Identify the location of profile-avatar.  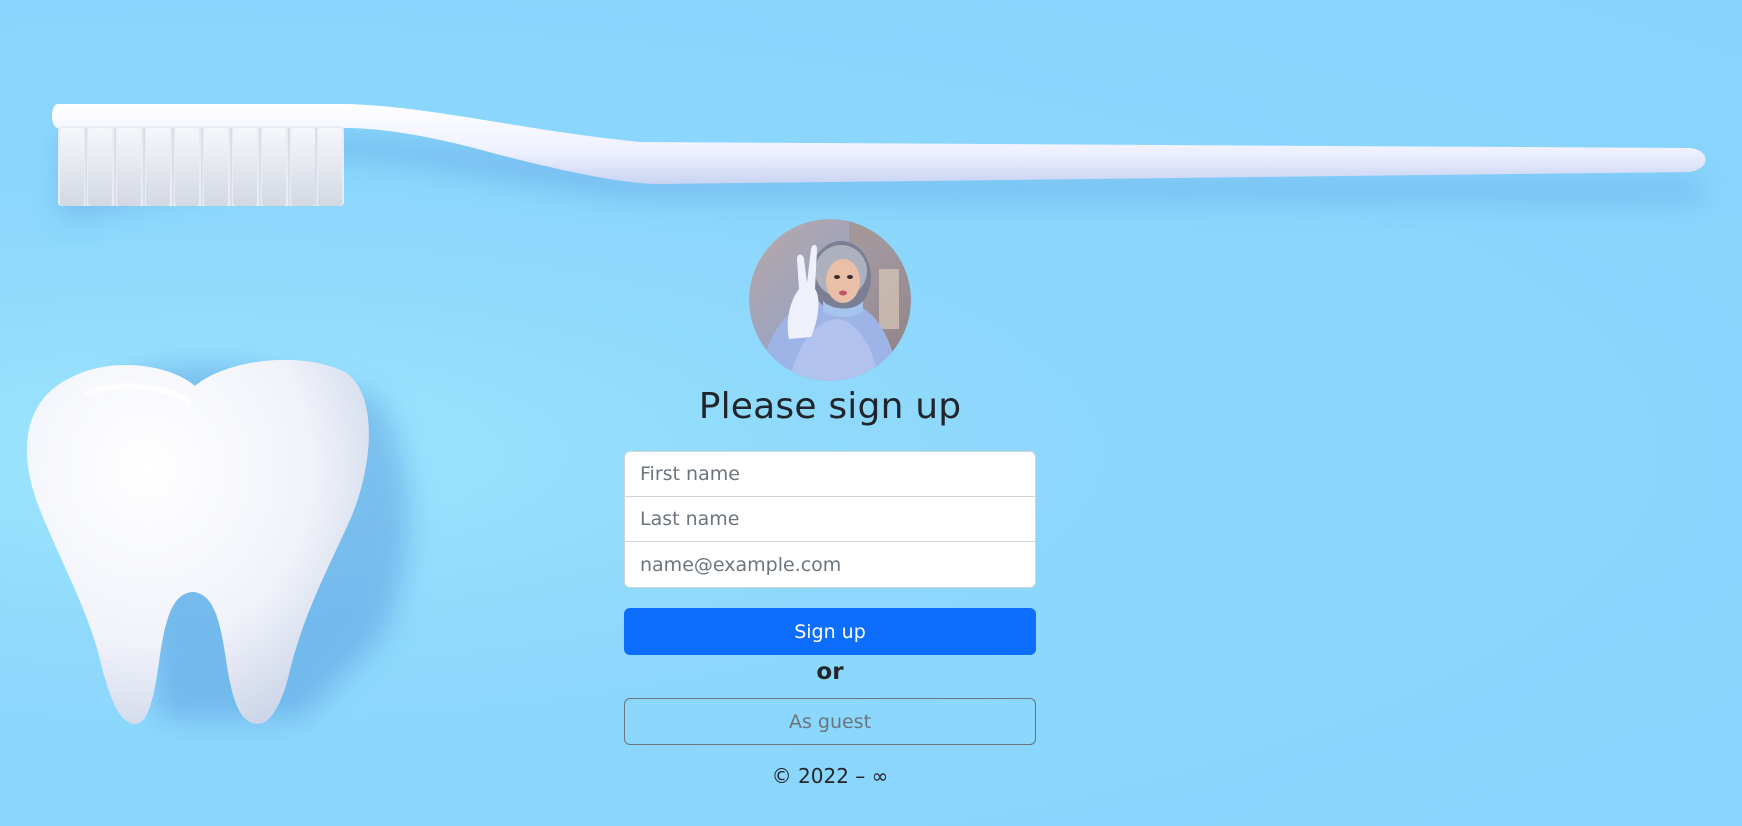
(830, 300).